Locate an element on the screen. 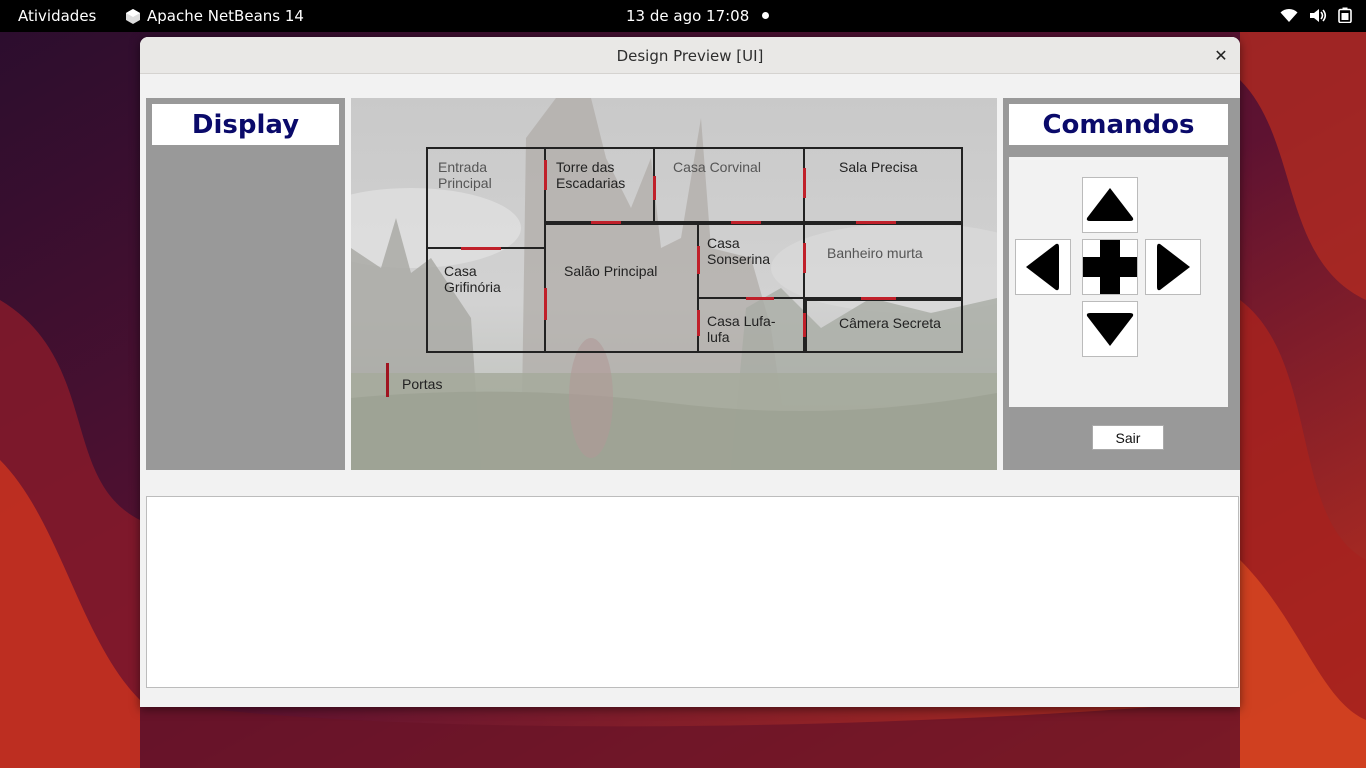  direction-pad is located at coordinates (1118, 282).